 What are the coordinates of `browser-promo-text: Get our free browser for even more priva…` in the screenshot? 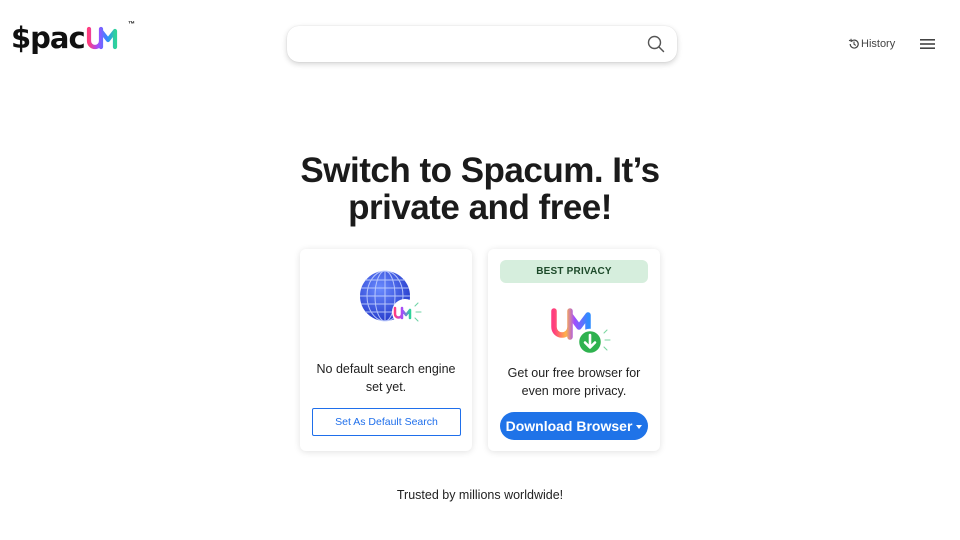 It's located at (574, 382).